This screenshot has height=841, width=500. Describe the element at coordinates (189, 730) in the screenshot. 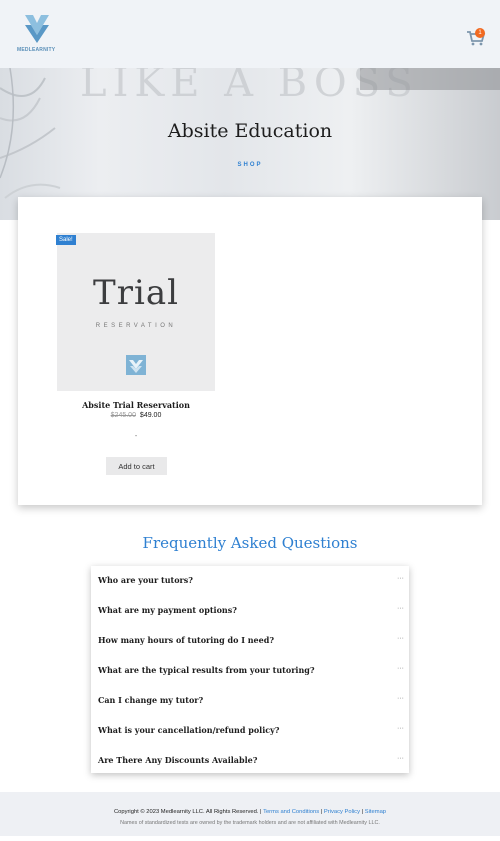

I see `faq-question: What is your cancellation/refund policy?` at that location.